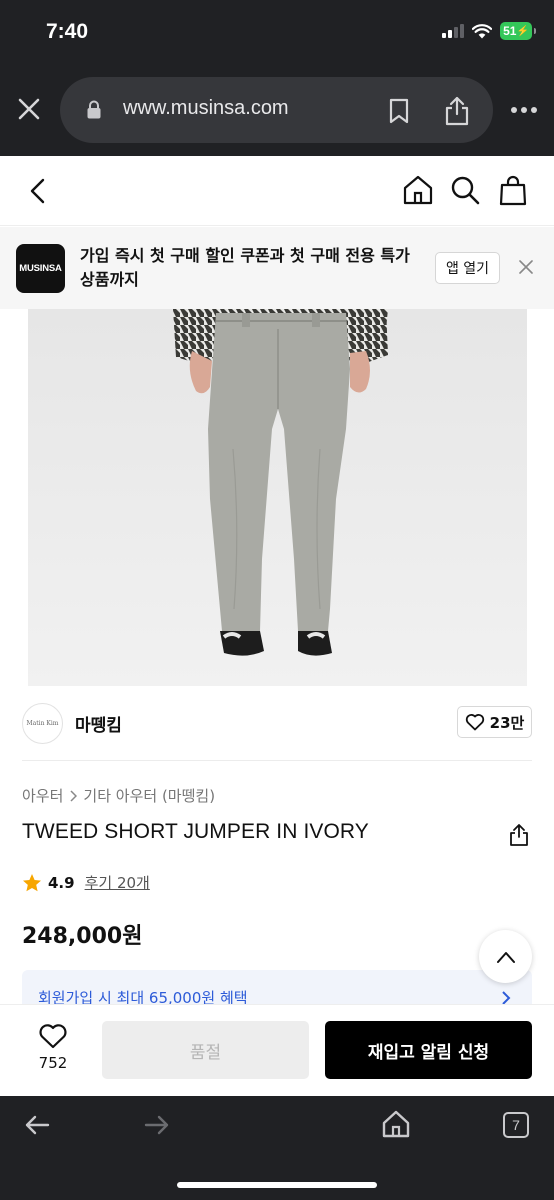  I want to click on star-icon, so click(32, 882).